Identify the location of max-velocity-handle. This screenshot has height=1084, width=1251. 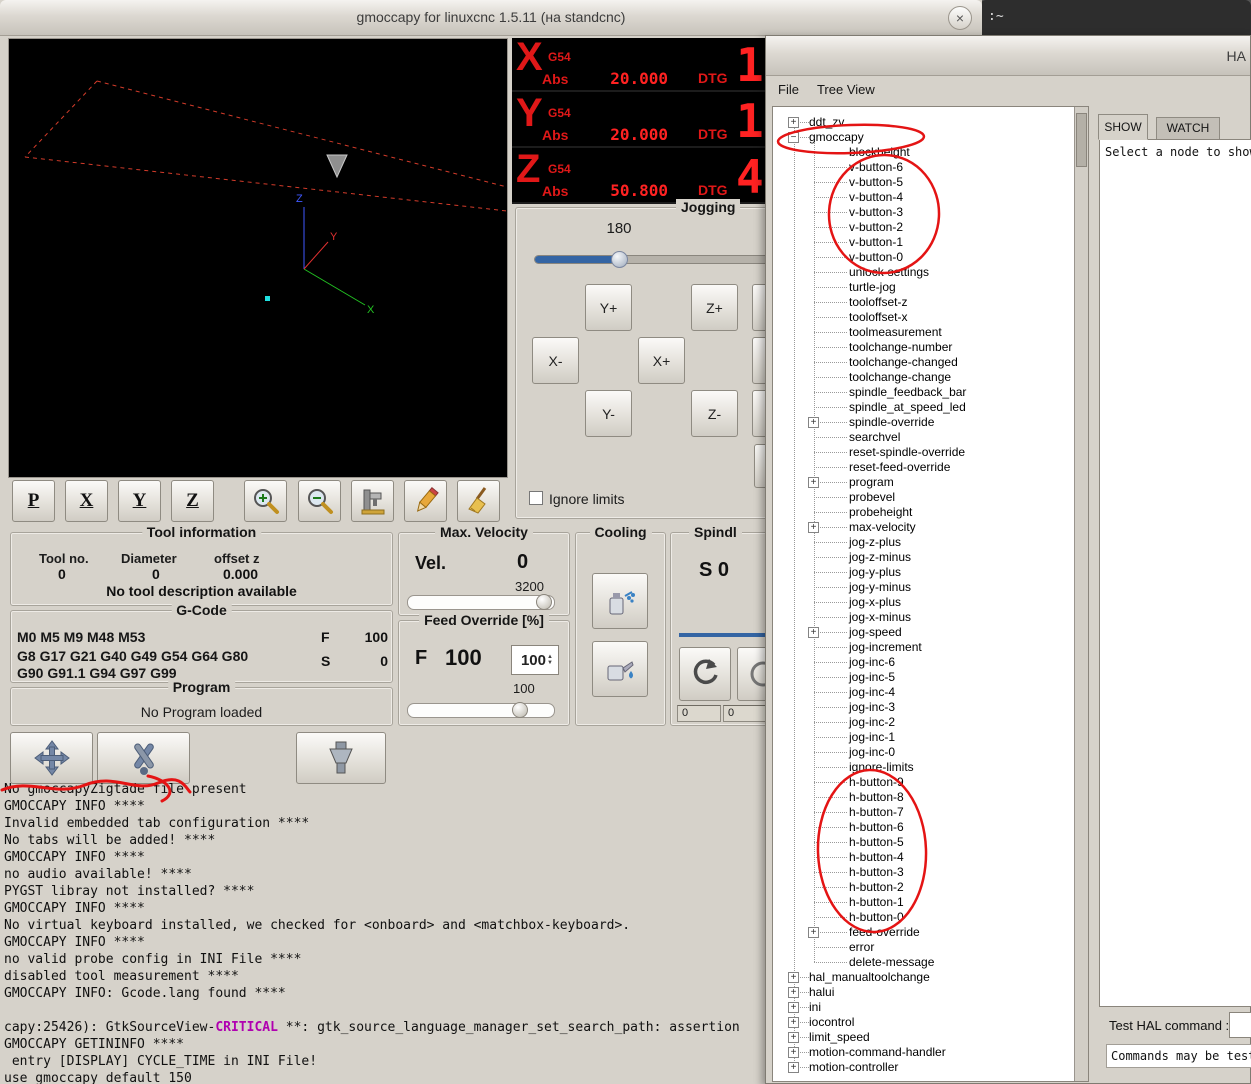
(544, 602).